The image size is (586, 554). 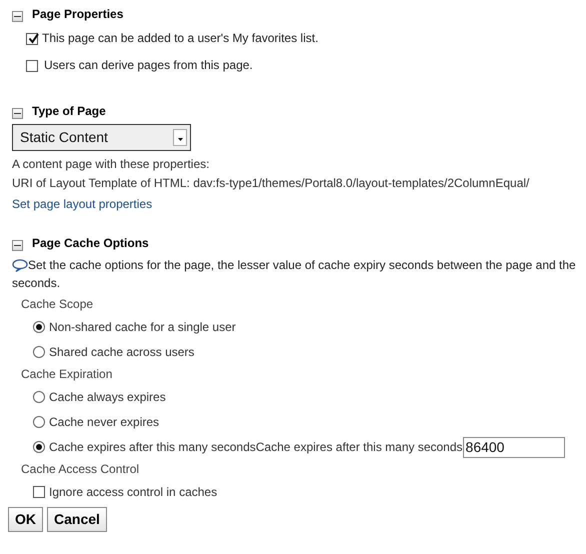 What do you see at coordinates (25, 519) in the screenshot?
I see `dialog-button: OK` at bounding box center [25, 519].